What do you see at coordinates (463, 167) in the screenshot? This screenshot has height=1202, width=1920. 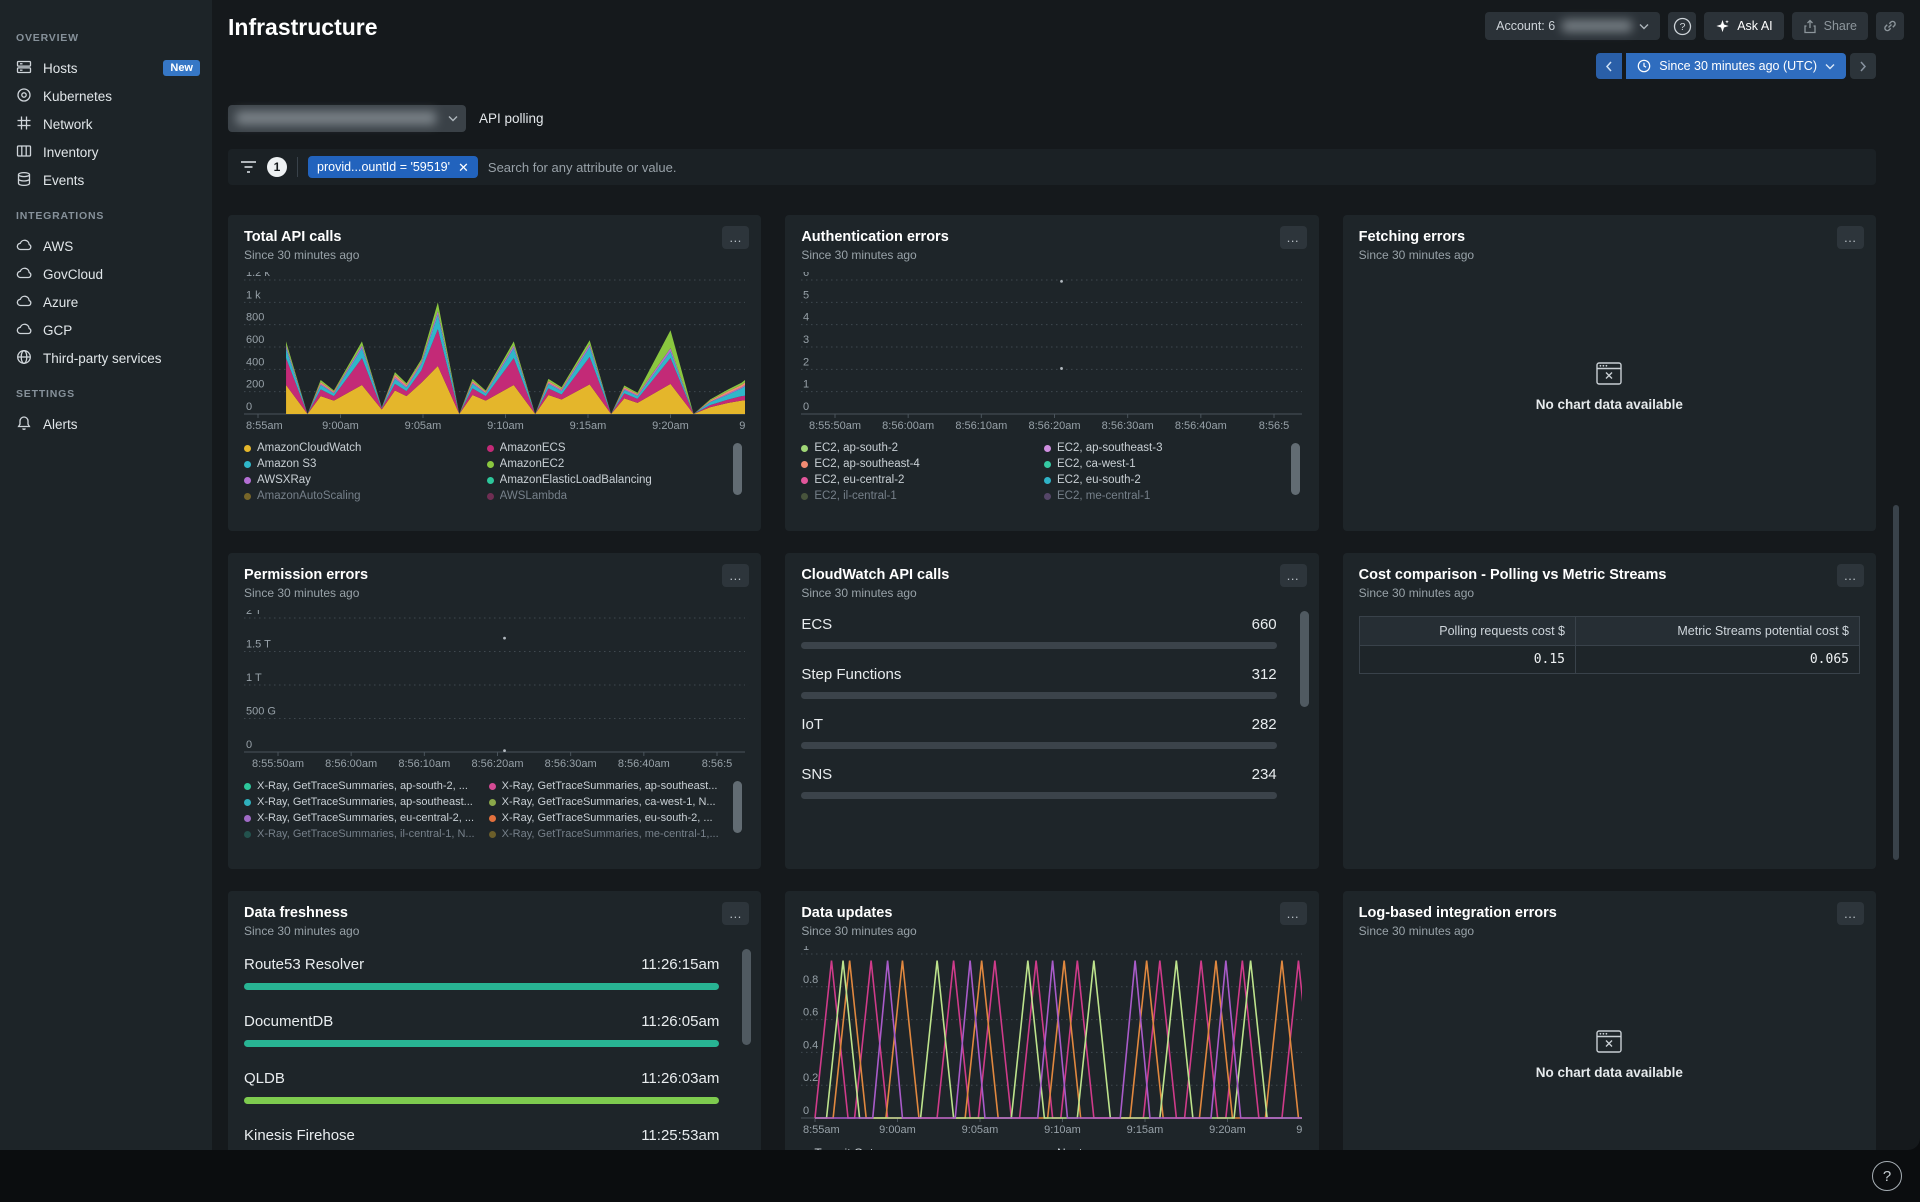 I see `chip-close-icon: ✕` at bounding box center [463, 167].